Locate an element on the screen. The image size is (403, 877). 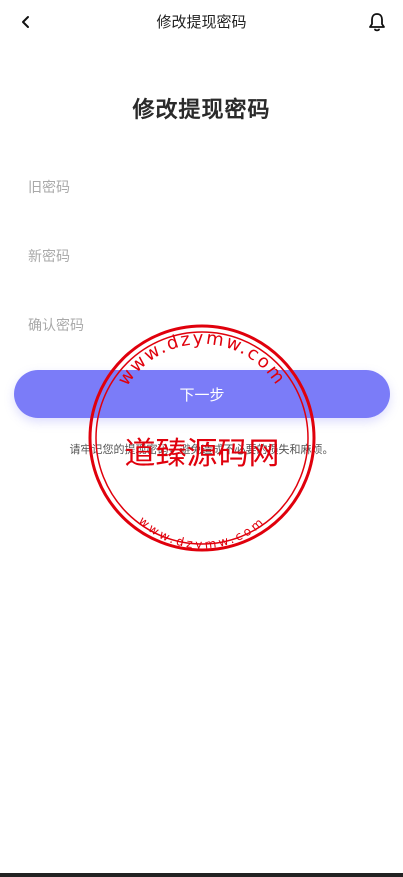
nav-title: 修改提现密码 is located at coordinates (201, 22).